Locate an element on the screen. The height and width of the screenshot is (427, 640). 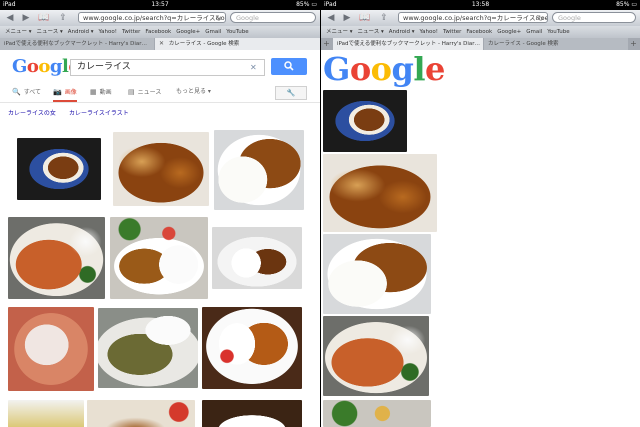
camera-icon: 📷 is located at coordinates (57, 92).